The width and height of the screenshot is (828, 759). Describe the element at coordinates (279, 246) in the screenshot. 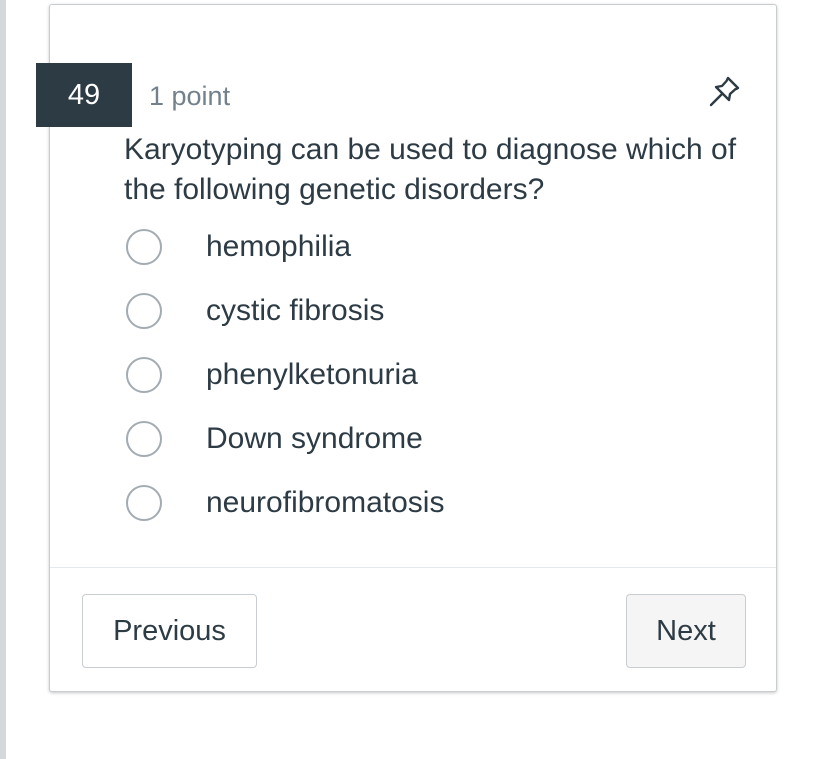

I see `answer-label: hemophilia` at that location.